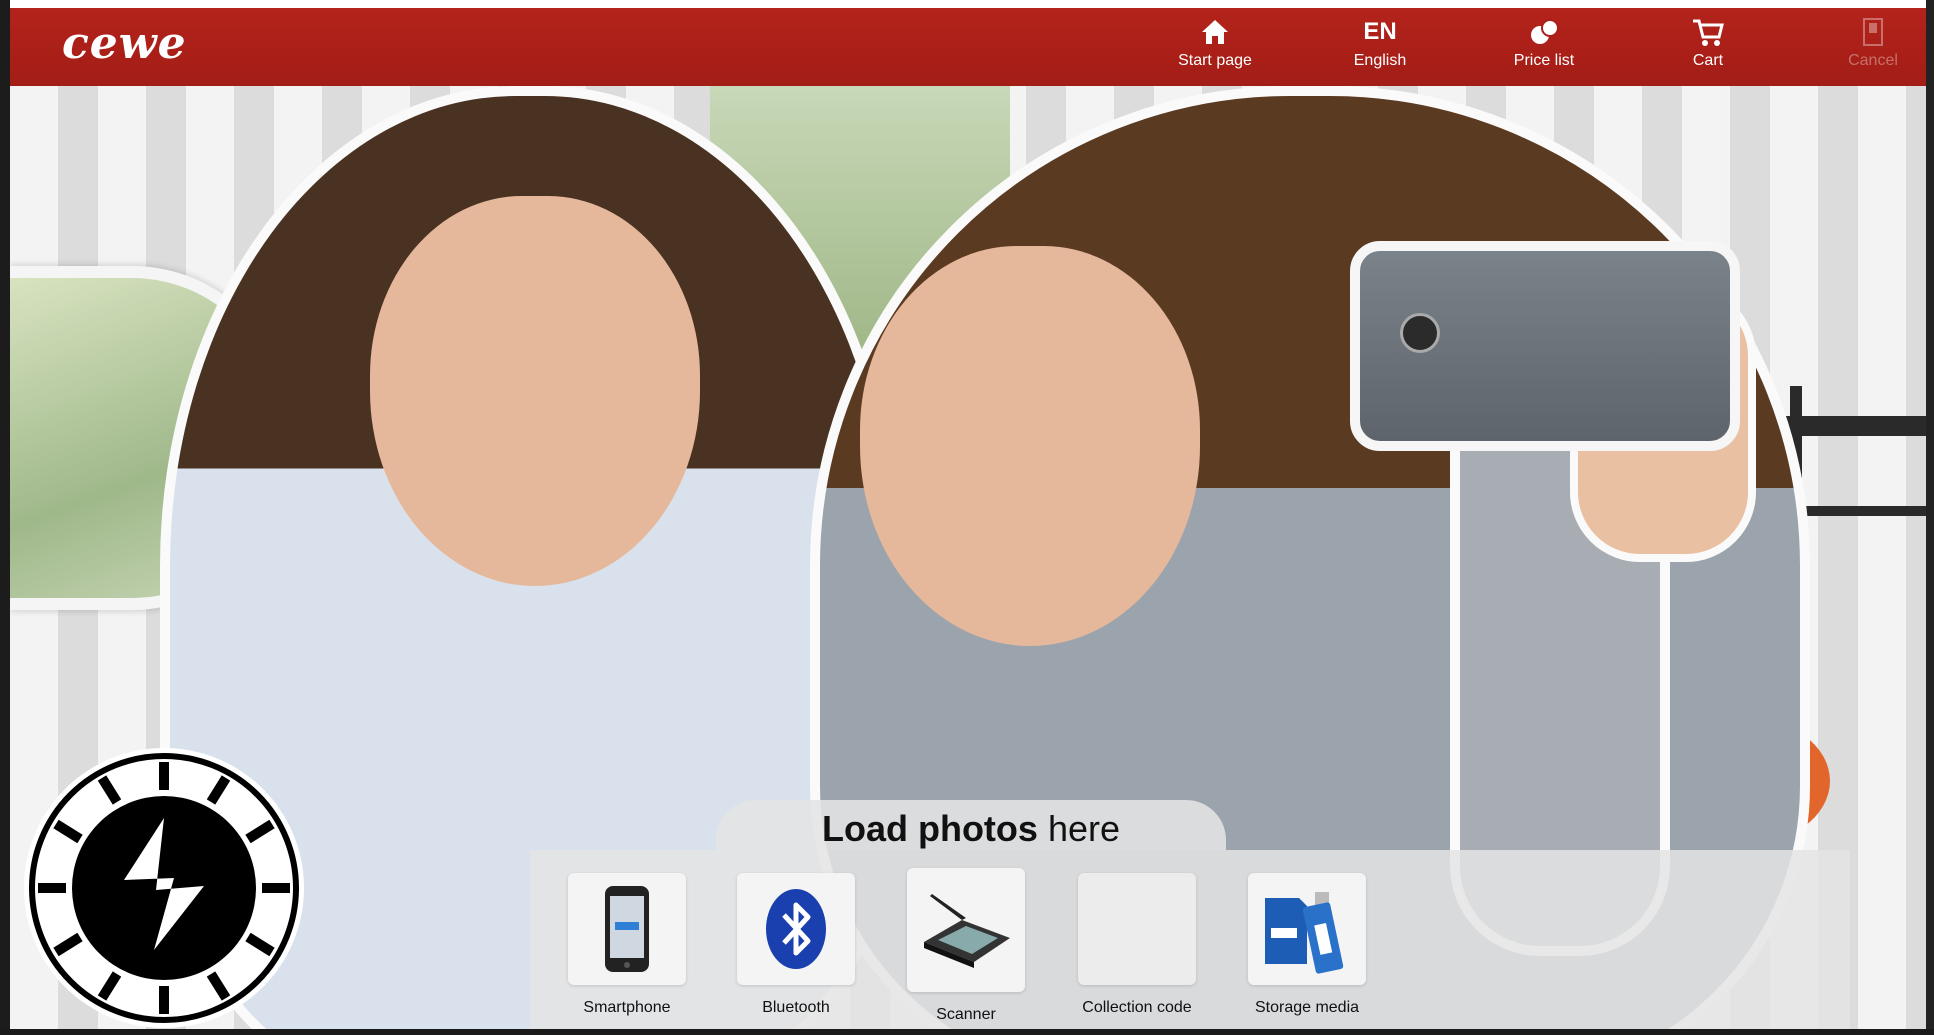  What do you see at coordinates (929, 828) in the screenshot?
I see `load-photos-title-bold: Load photos` at bounding box center [929, 828].